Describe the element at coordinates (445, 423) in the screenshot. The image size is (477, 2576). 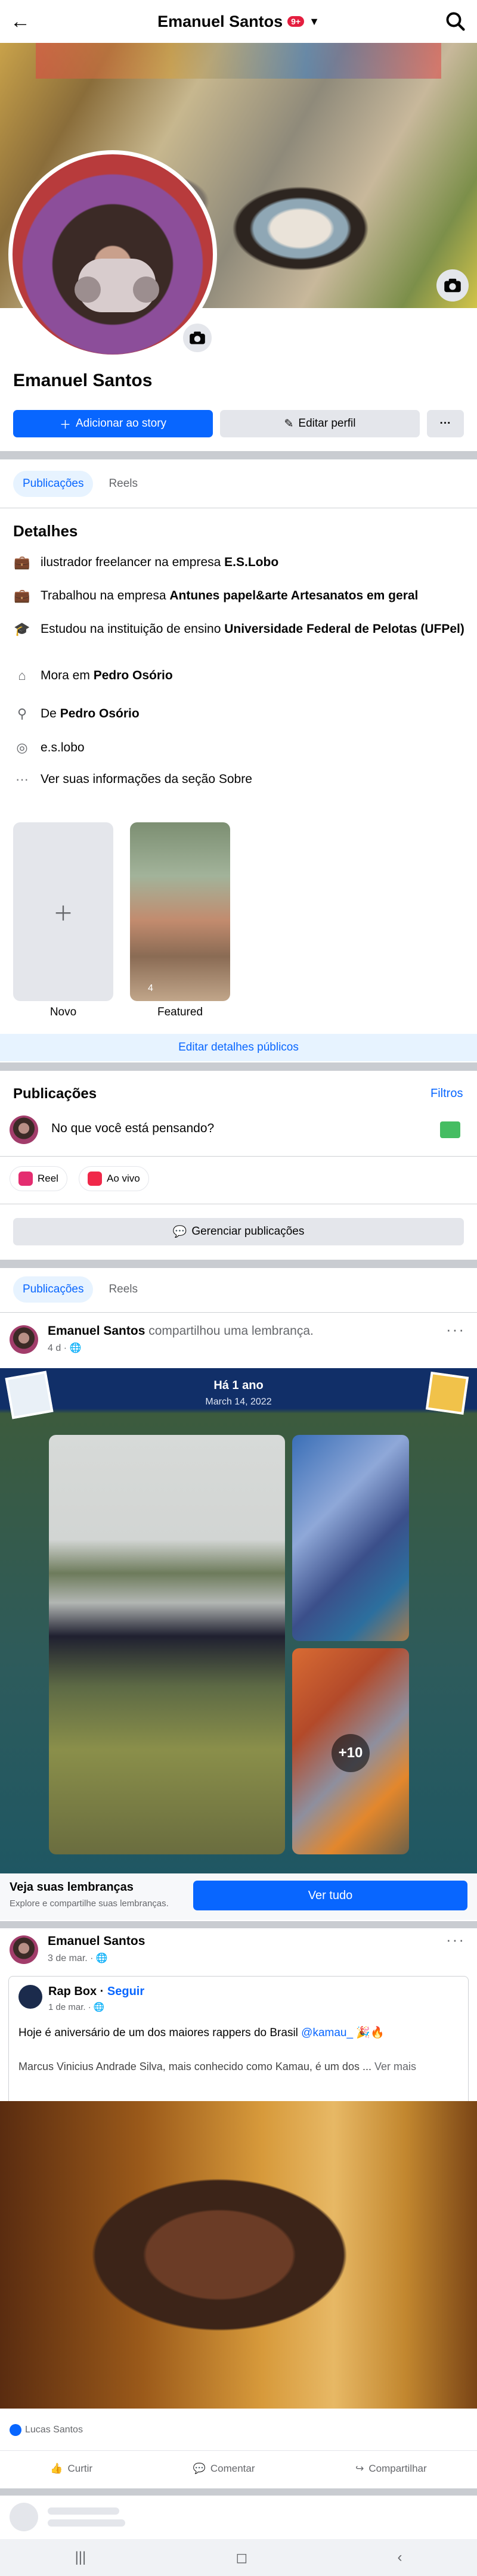
I see `more-button: ···` at that location.